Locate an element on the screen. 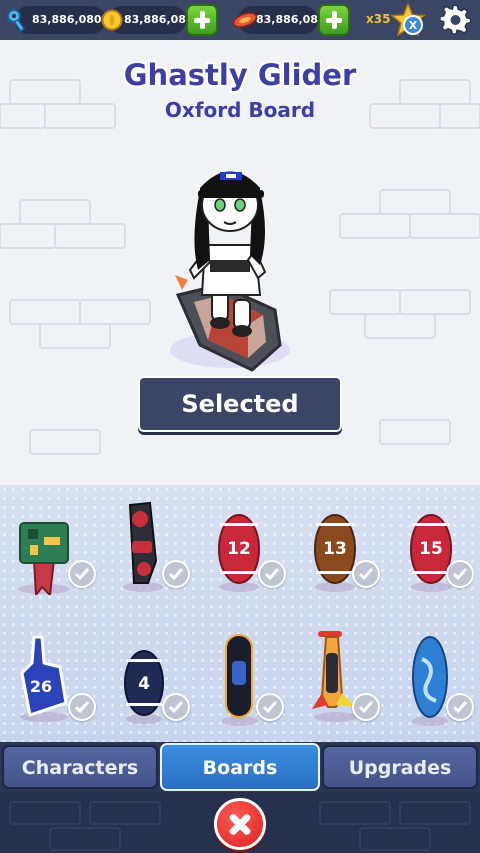 This screenshot has height=853, width=480. tab-boards: Boards is located at coordinates (240, 767).